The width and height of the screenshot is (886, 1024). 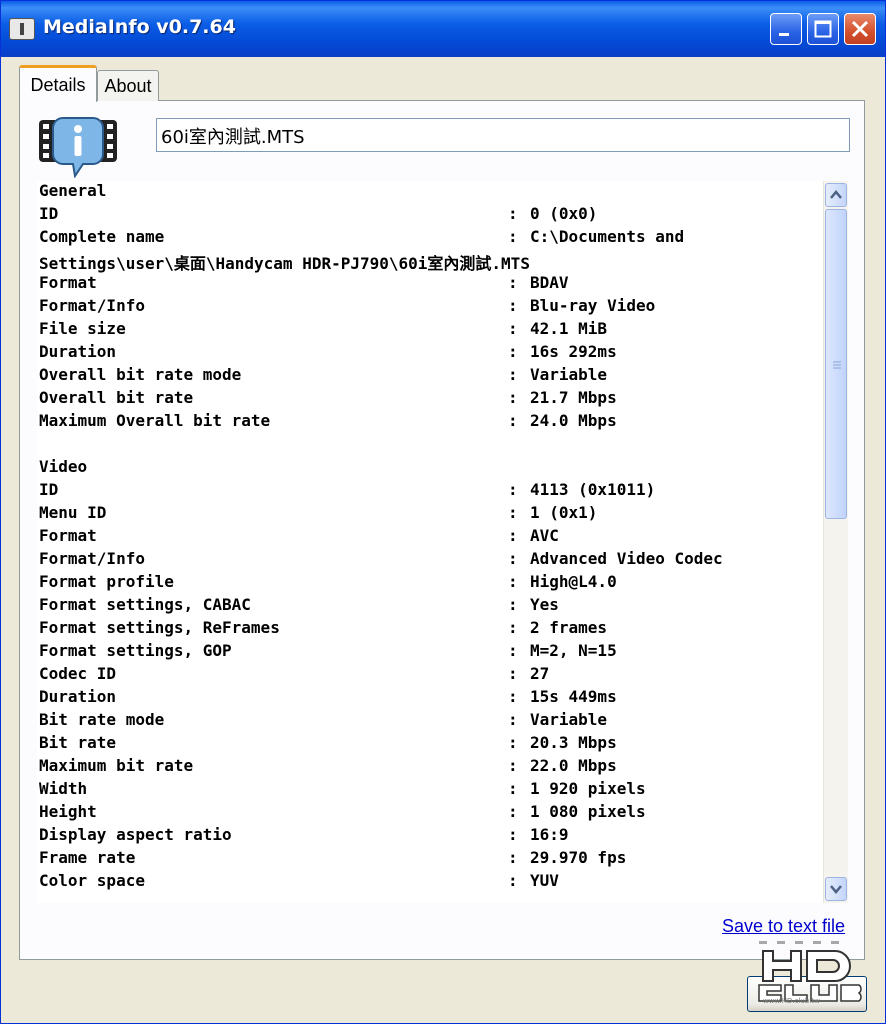 I want to click on info-row: Format settings, GOP: M=2, N=15, so click(x=430, y=652).